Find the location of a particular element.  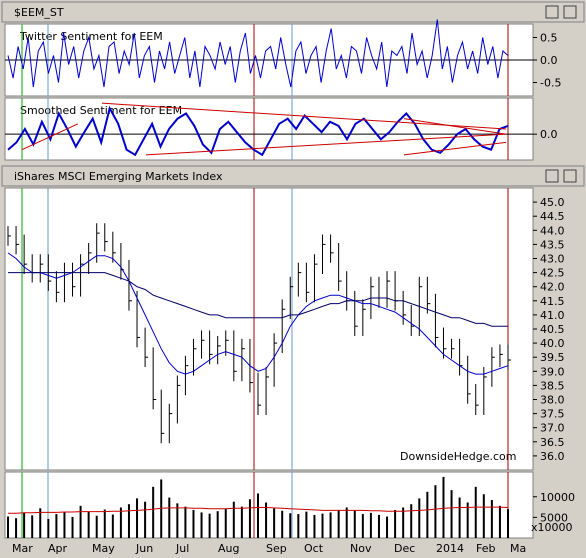

price-y-tick-label-11: 39.5 is located at coordinates (552, 357).